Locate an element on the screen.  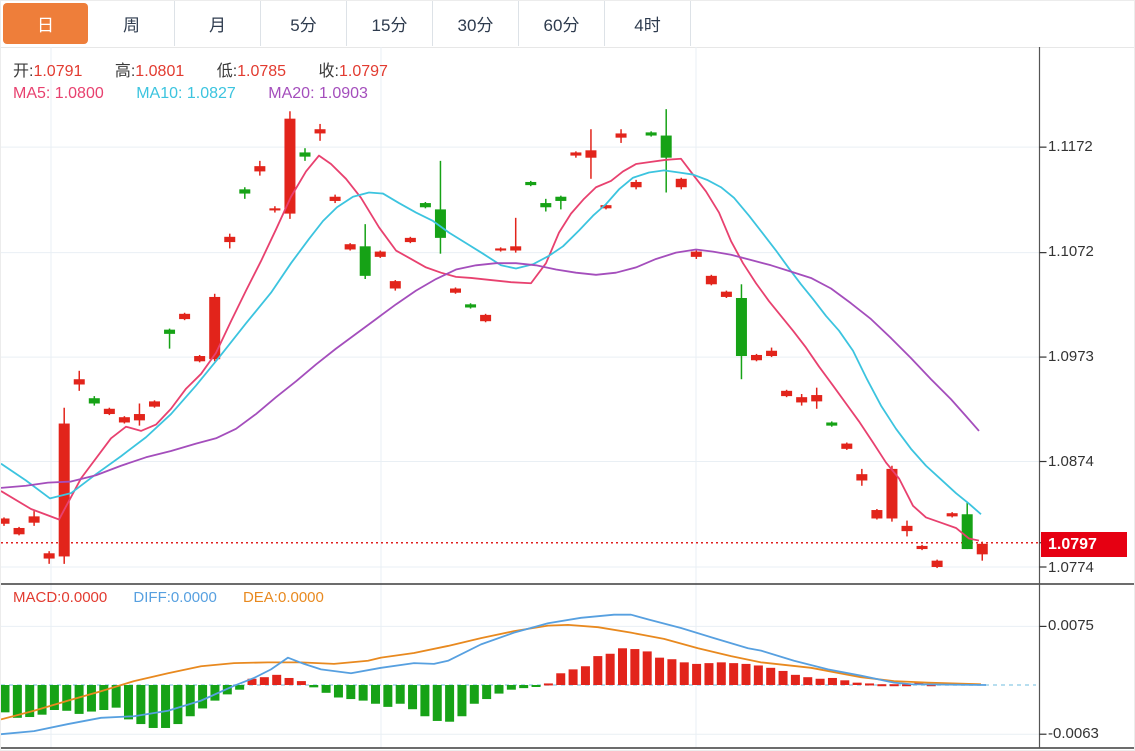
close-label: 收: is located at coordinates (328, 71).